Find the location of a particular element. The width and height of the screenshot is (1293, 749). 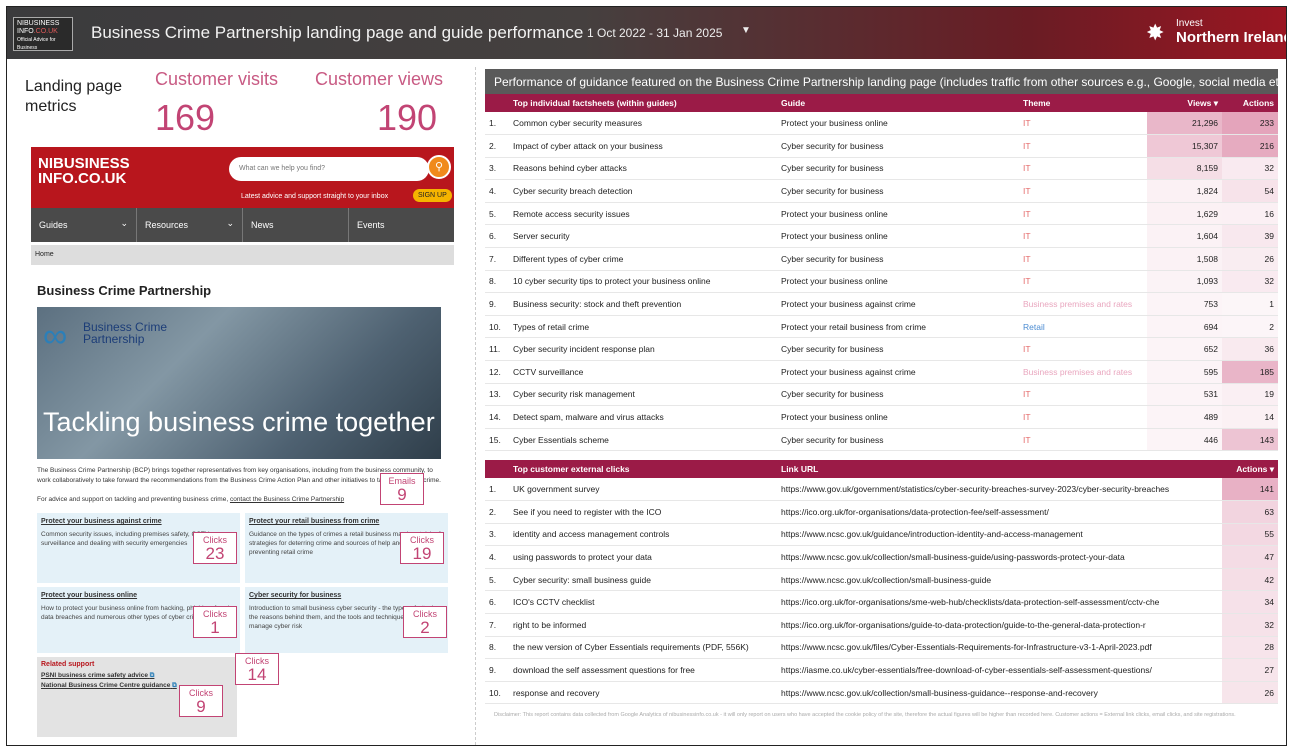

callout-clicks-psni: Clicks 14 is located at coordinates (257, 669).